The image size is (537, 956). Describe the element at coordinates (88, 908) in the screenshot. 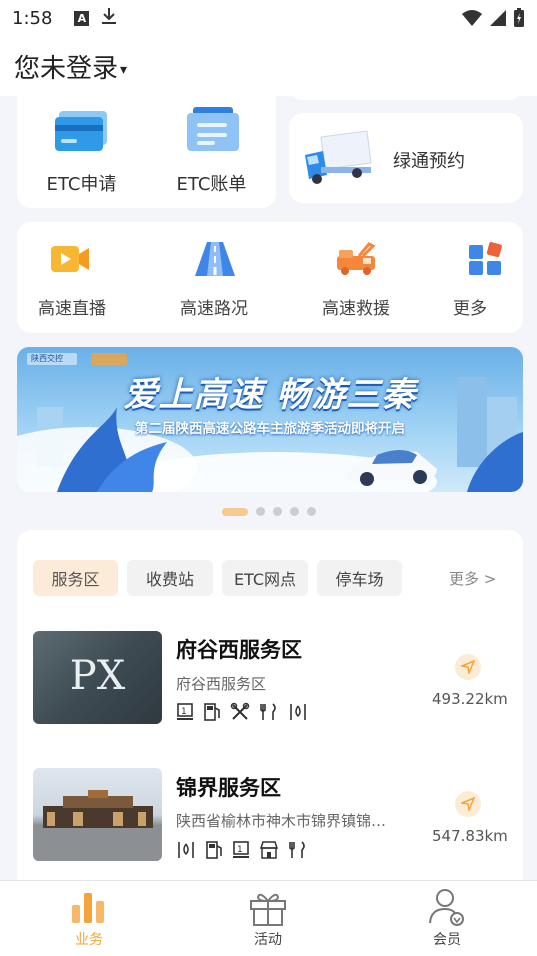

I see `bar-chart-icon` at that location.